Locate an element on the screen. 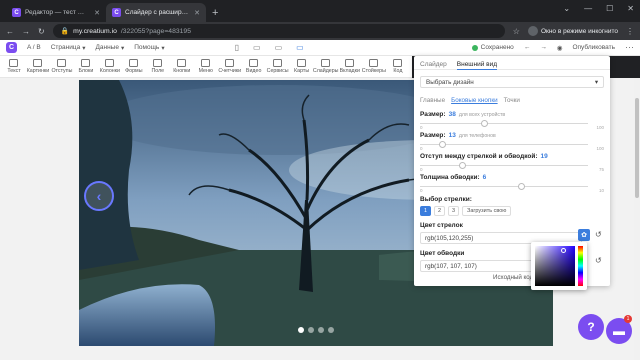 Image resolution: width=640 pixels, height=360 pixels. size-label: Размер: is located at coordinates (433, 114).